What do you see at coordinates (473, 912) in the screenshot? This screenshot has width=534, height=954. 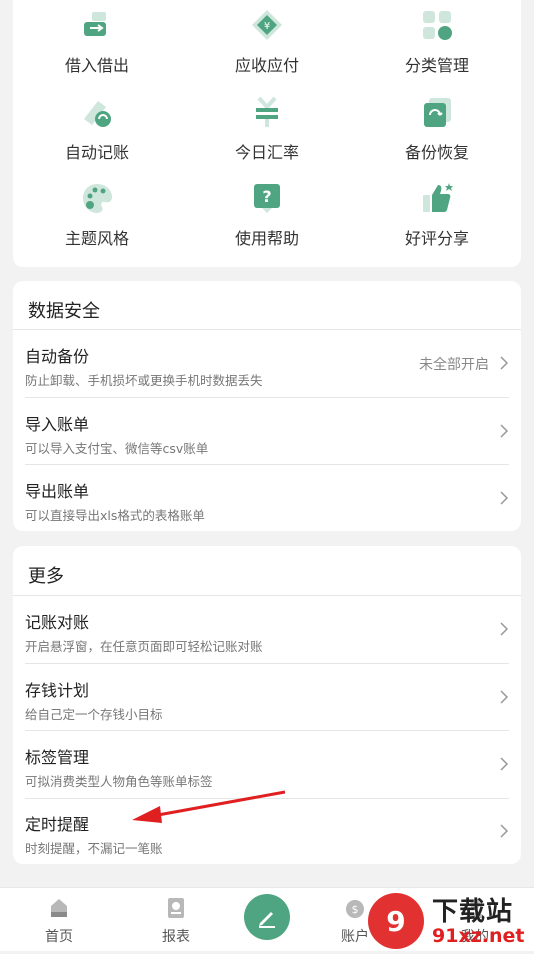 I see `watermark-brand: 下载站` at bounding box center [473, 912].